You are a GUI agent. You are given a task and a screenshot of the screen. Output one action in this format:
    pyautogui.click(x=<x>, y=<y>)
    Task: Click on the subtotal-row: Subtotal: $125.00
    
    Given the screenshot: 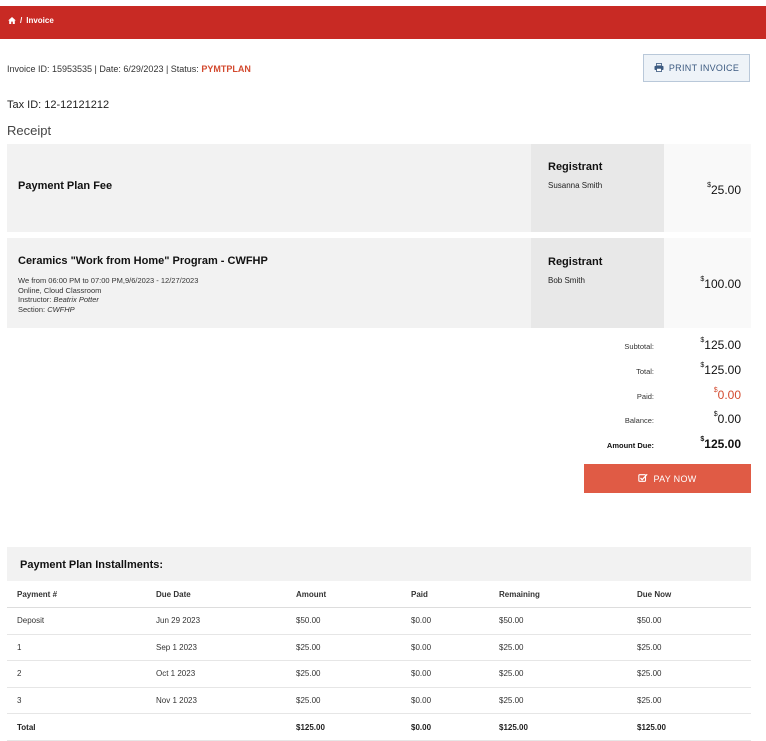 What is the action you would take?
    pyautogui.click(x=667, y=348)
    